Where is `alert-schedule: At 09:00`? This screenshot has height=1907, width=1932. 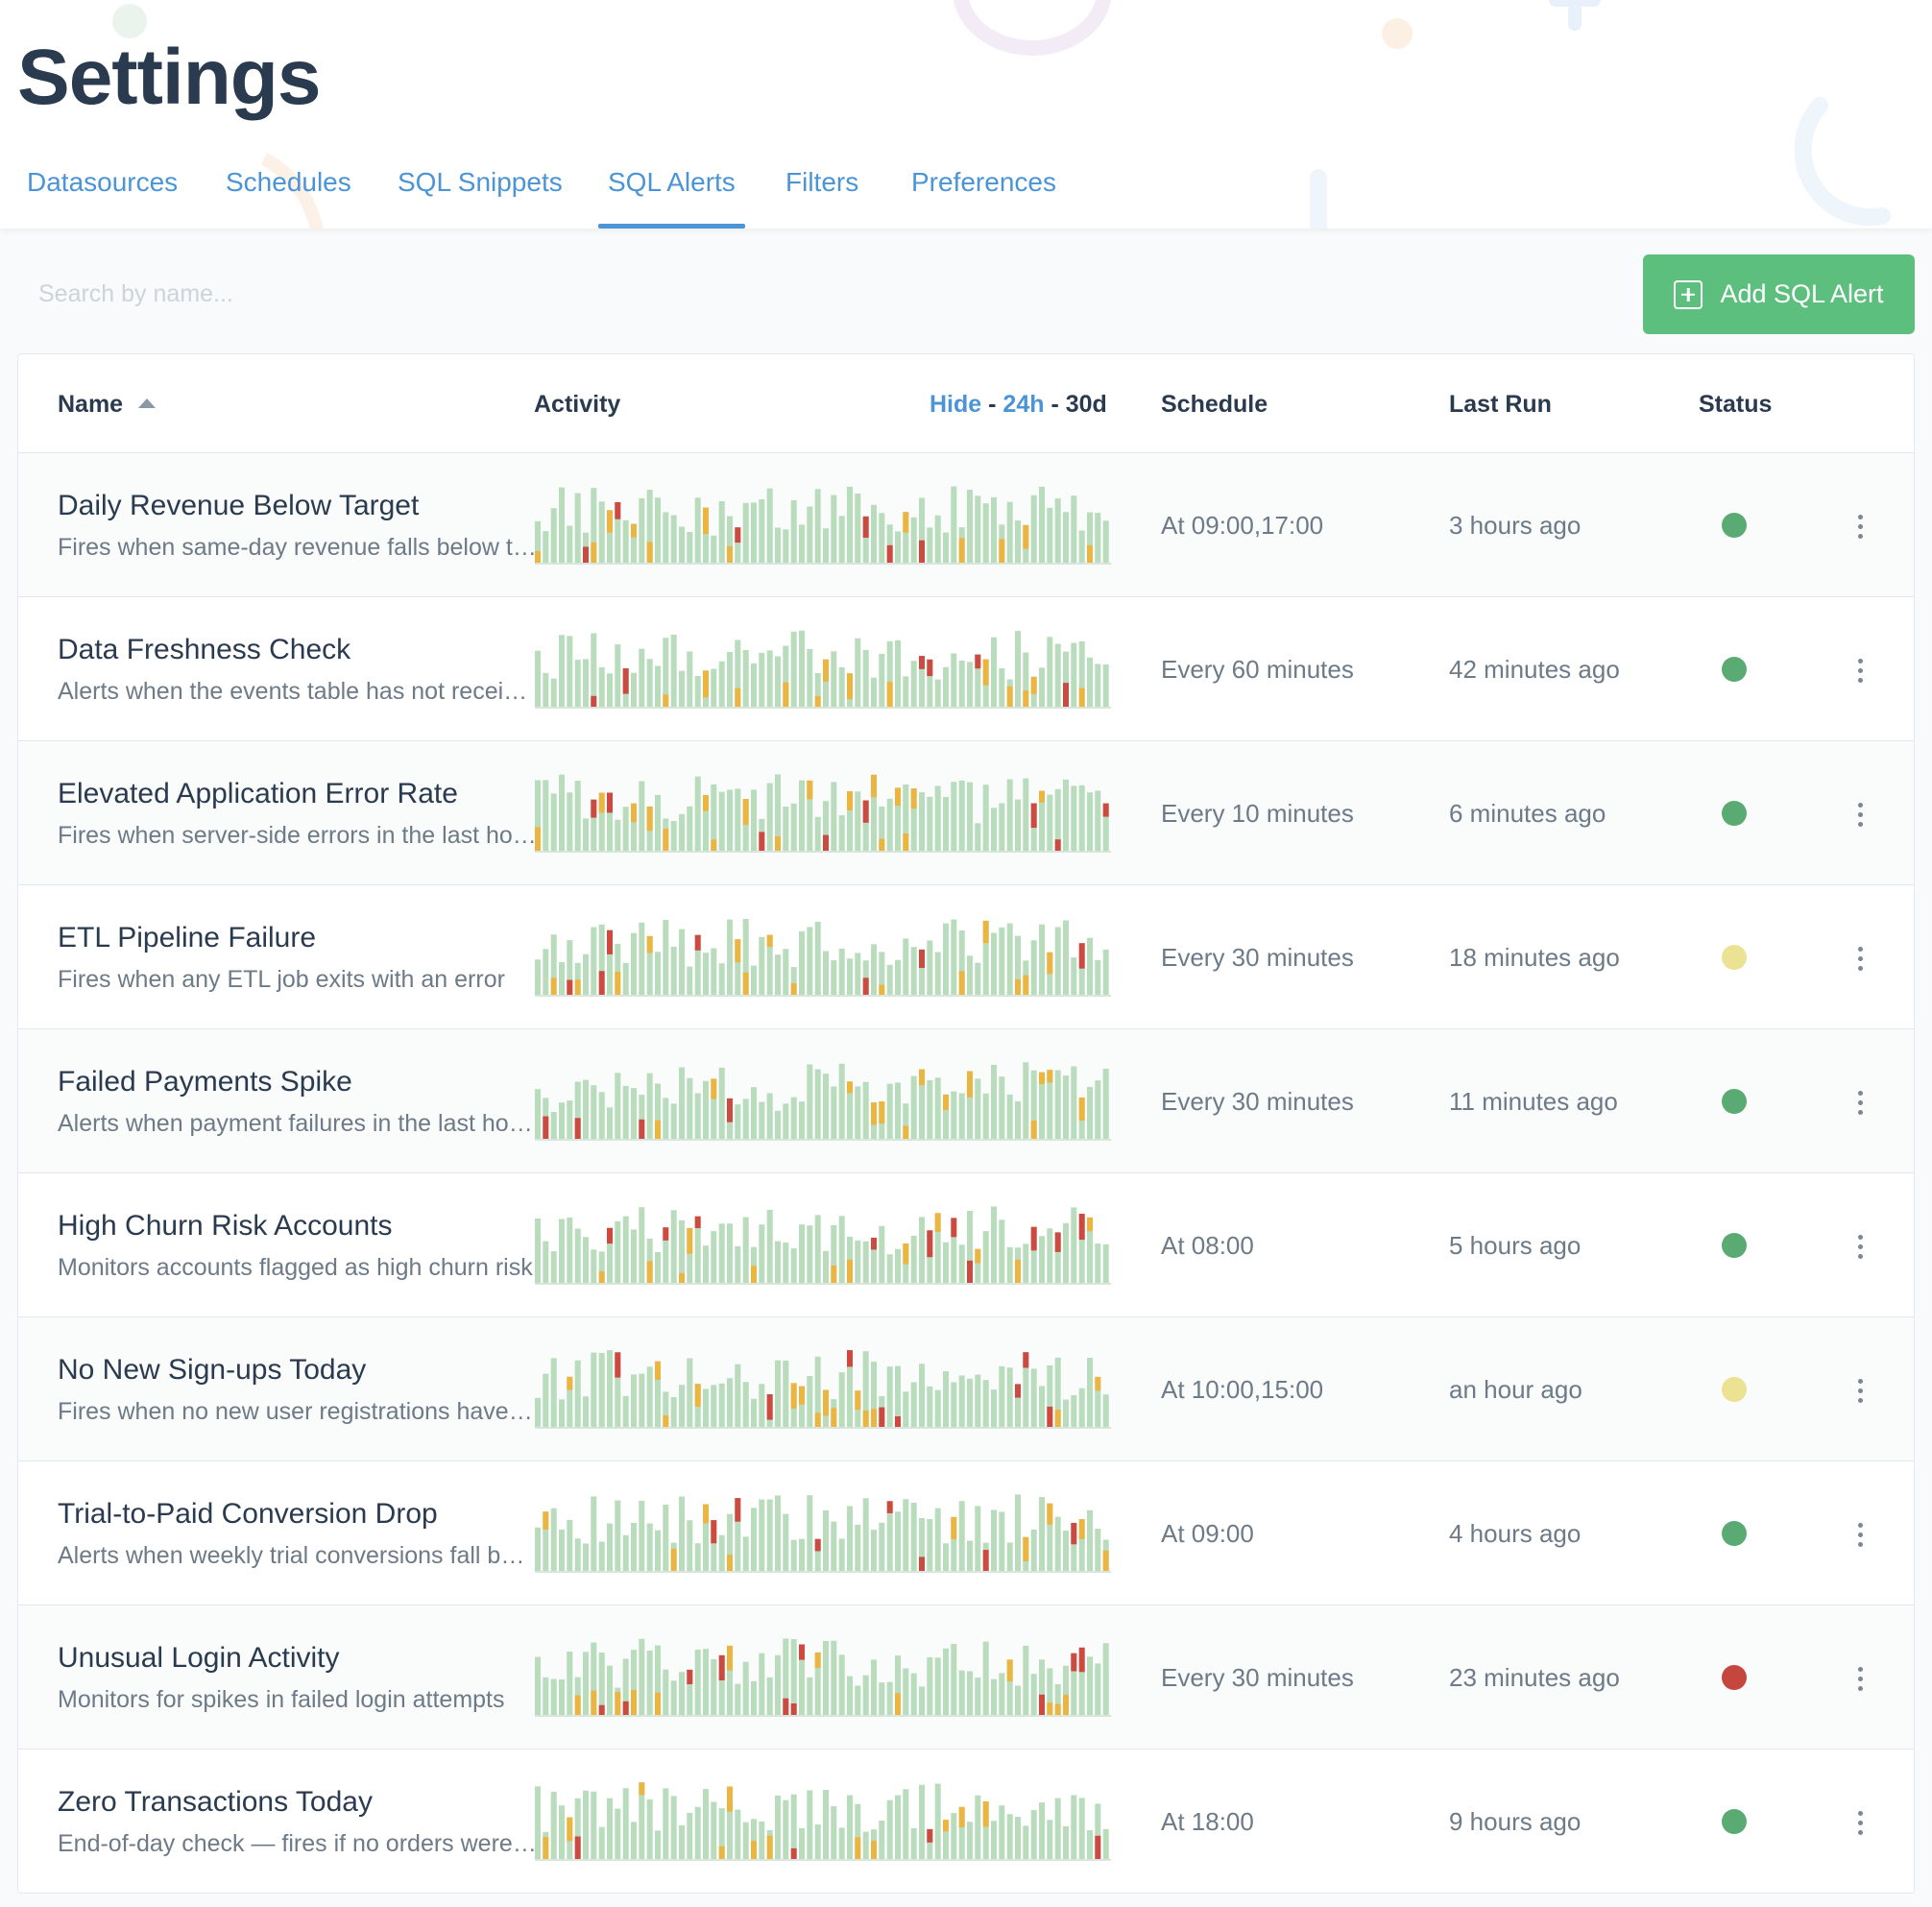
alert-schedule: At 09:00 is located at coordinates (1207, 1533).